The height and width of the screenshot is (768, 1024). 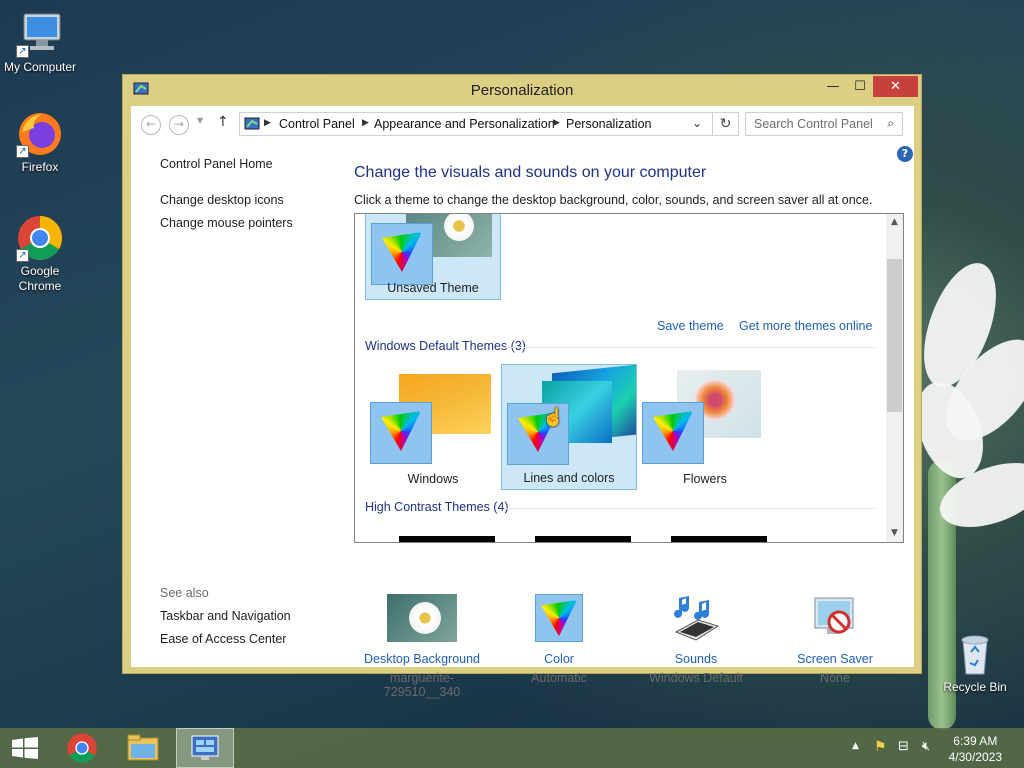 What do you see at coordinates (725, 124) in the screenshot?
I see `refresh-icon: ↻` at bounding box center [725, 124].